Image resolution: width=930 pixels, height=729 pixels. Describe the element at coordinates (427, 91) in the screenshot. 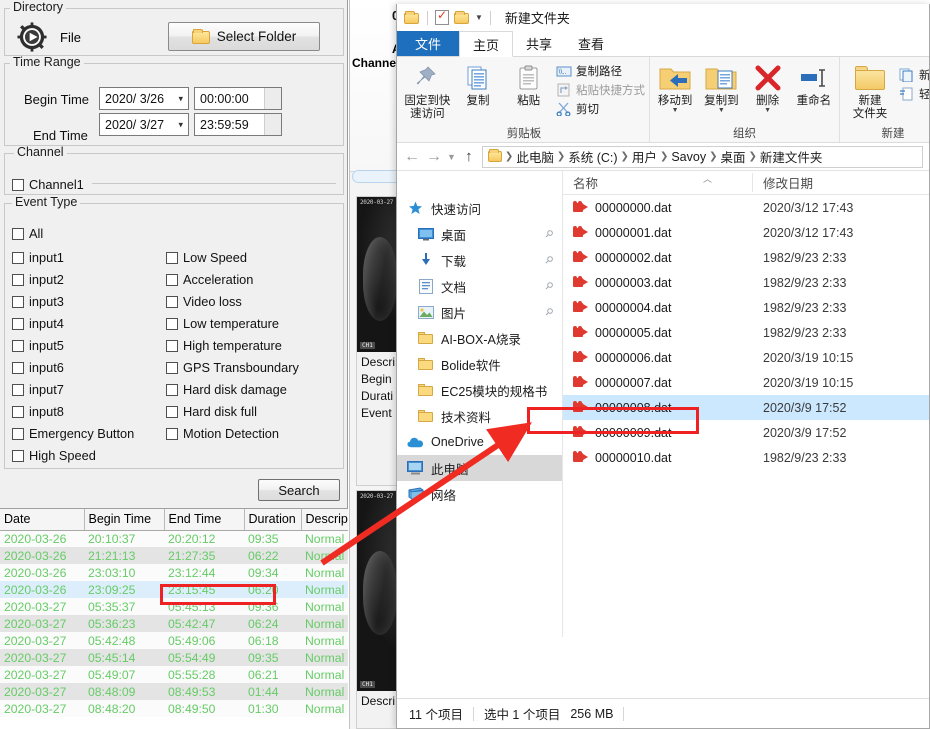

I see `pin-to-quick-access-button: 固定到快 速访问` at that location.